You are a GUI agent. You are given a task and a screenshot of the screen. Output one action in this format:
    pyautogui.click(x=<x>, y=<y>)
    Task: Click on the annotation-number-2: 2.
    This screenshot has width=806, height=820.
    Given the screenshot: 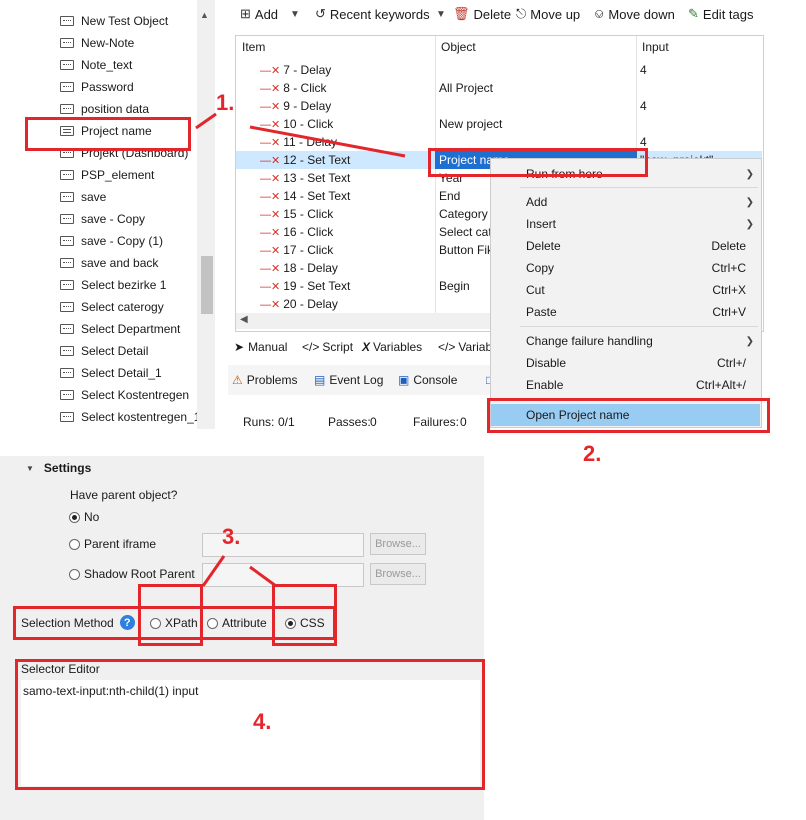 What is the action you would take?
    pyautogui.click(x=592, y=453)
    